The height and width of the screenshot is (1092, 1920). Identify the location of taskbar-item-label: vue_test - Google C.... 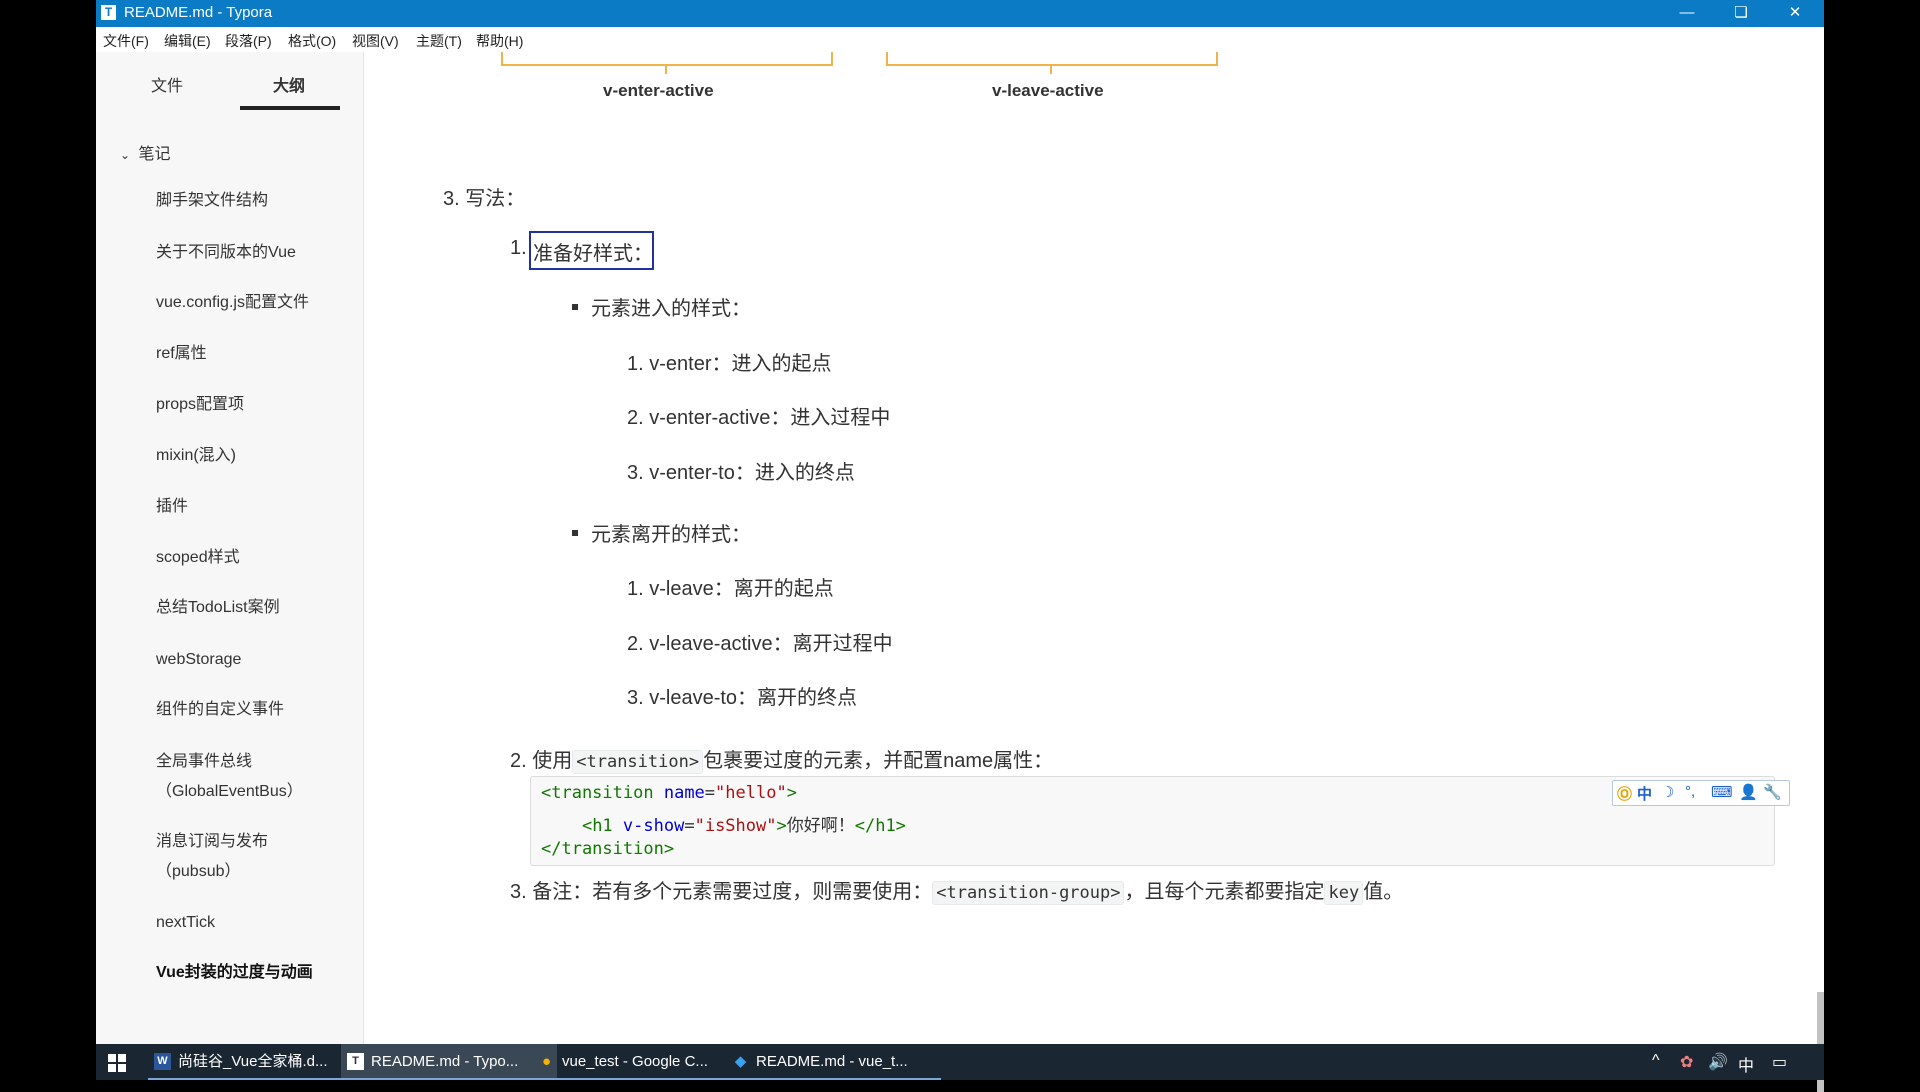
(635, 1061).